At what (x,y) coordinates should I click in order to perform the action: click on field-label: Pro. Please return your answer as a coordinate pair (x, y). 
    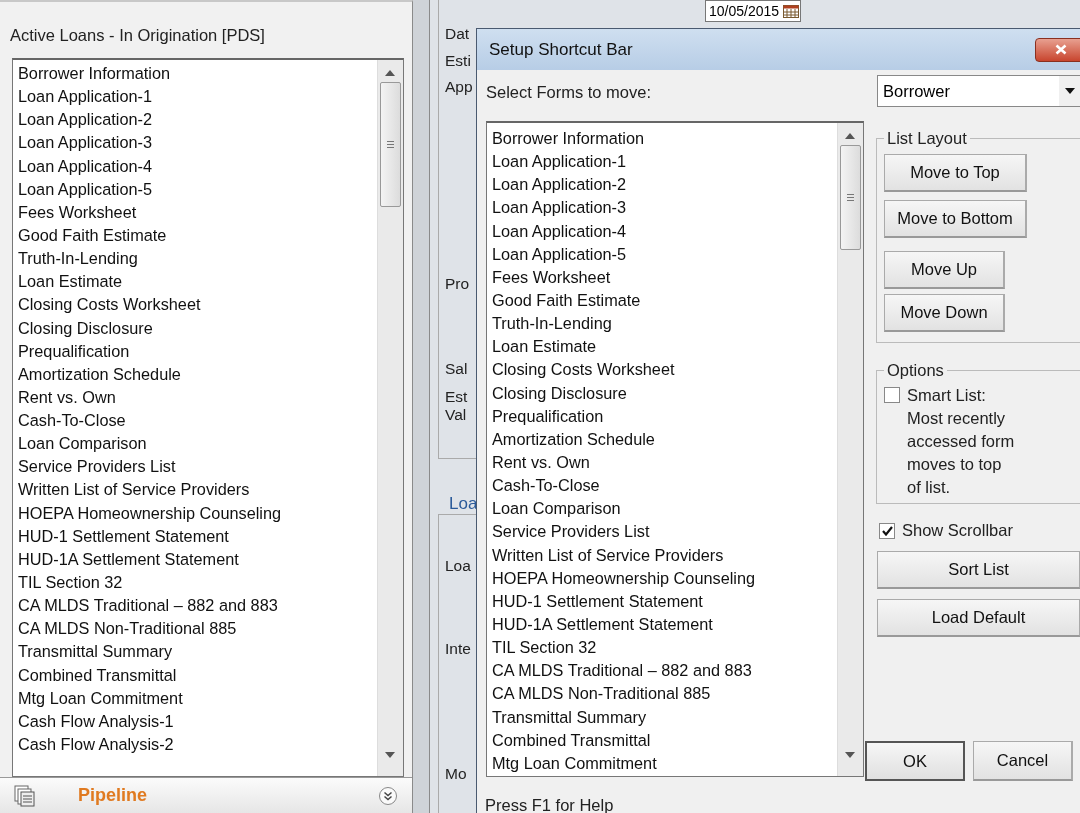
    Looking at the image, I should click on (457, 284).